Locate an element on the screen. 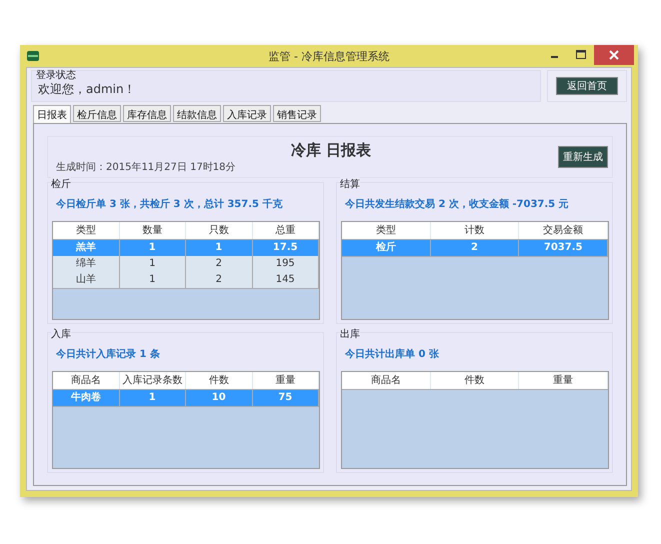 Image resolution: width=661 pixels, height=544 pixels. group-label: 登录状态 is located at coordinates (56, 75).